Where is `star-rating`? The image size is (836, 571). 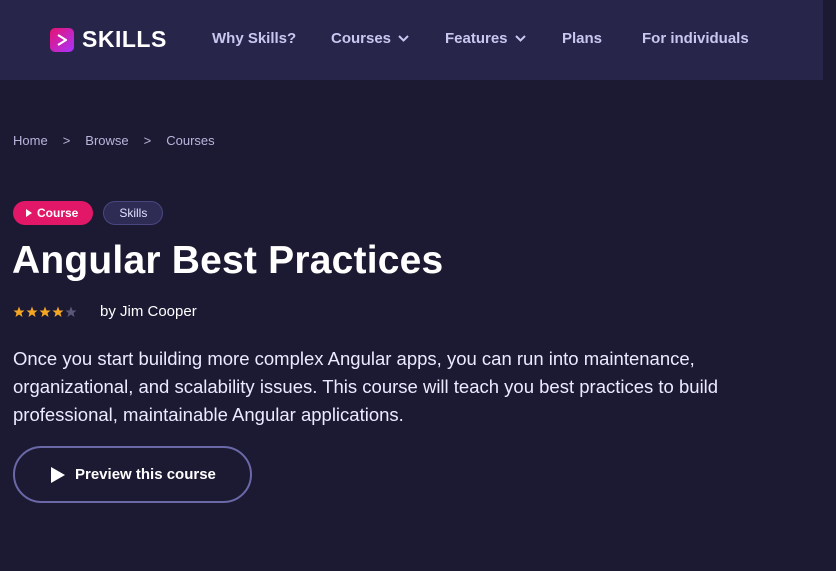 star-rating is located at coordinates (45, 312).